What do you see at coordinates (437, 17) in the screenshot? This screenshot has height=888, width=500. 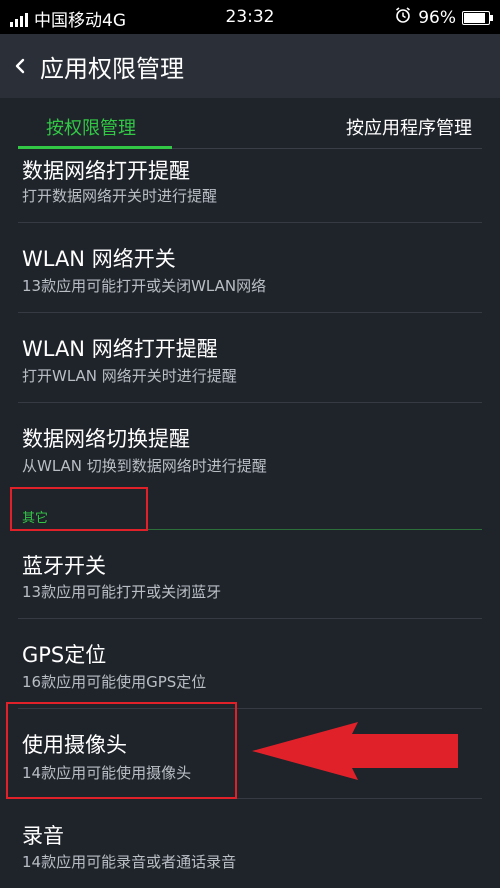 I see `battery-percent: 96%` at bounding box center [437, 17].